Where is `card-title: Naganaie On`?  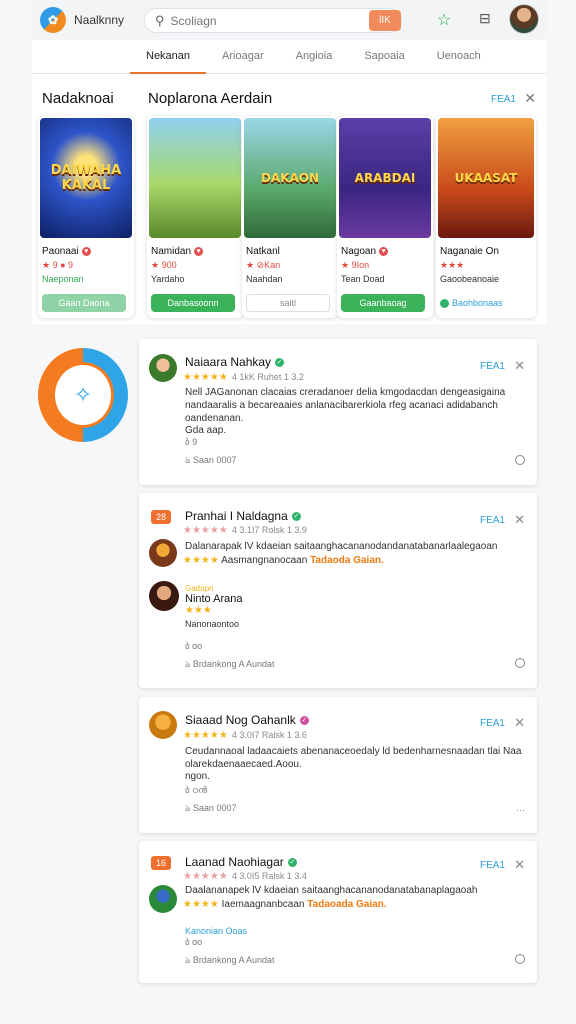
card-title: Naganaie On is located at coordinates (469, 251).